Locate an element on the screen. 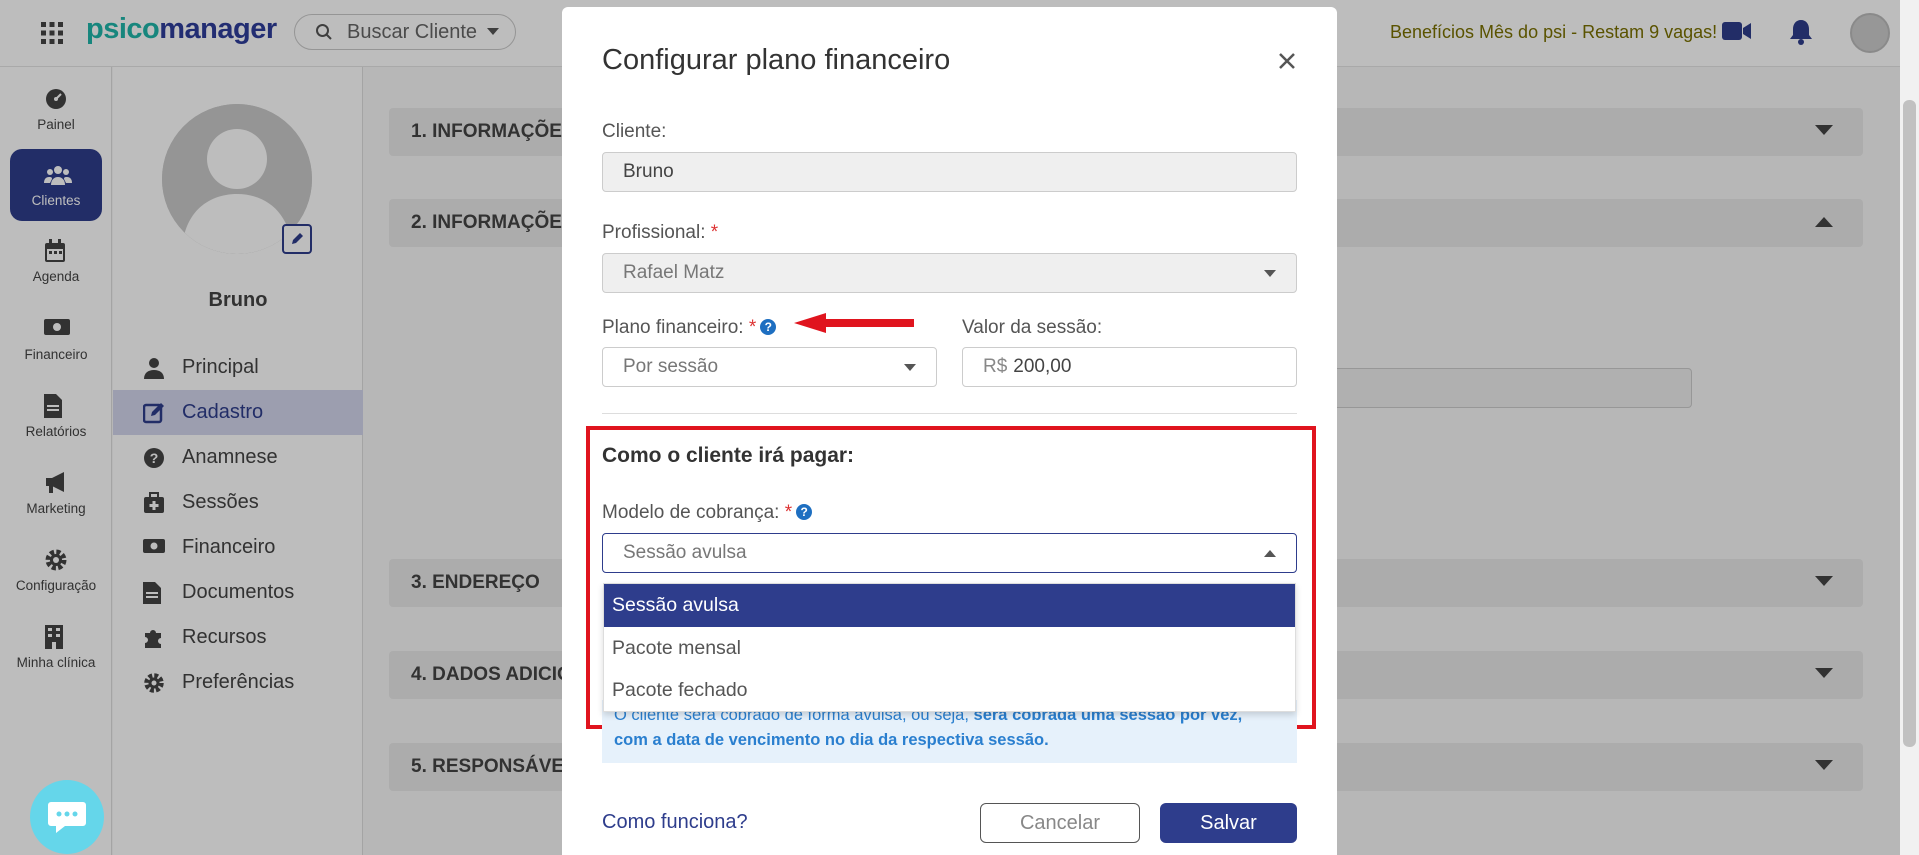  how-it-works-link: Como funciona? is located at coordinates (675, 822).